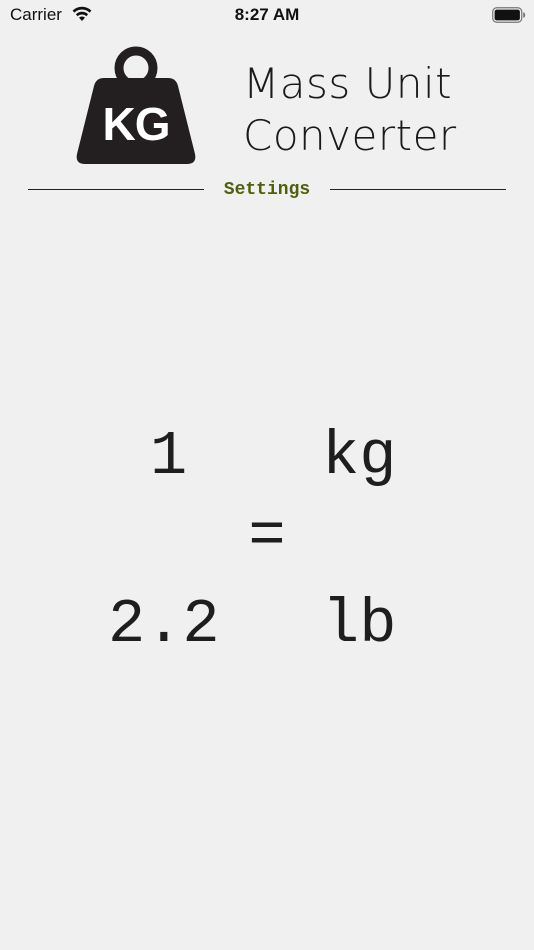  I want to click on settings-divider: Settings, so click(267, 190).